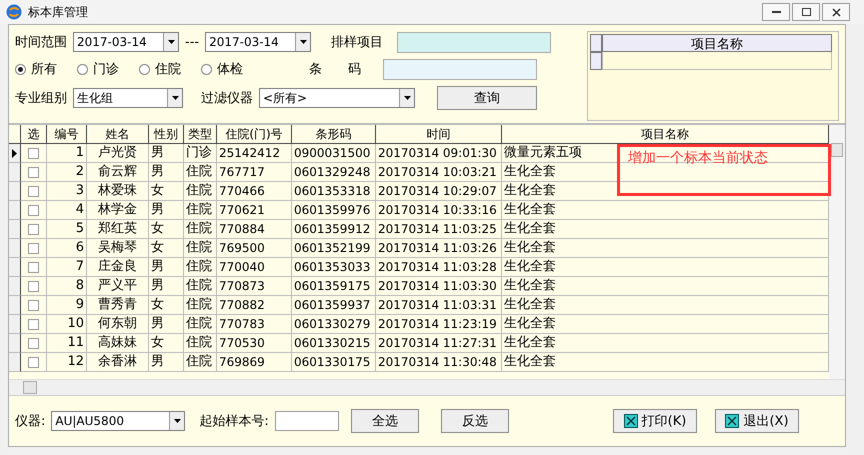 The image size is (864, 455). I want to click on table-cell: 高妹妹, so click(118, 343).